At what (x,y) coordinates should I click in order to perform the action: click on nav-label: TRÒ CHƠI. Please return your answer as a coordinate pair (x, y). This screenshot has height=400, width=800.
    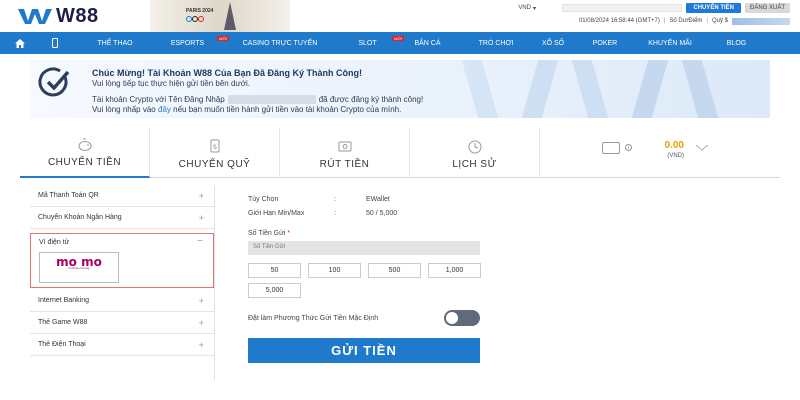
    Looking at the image, I should click on (496, 43).